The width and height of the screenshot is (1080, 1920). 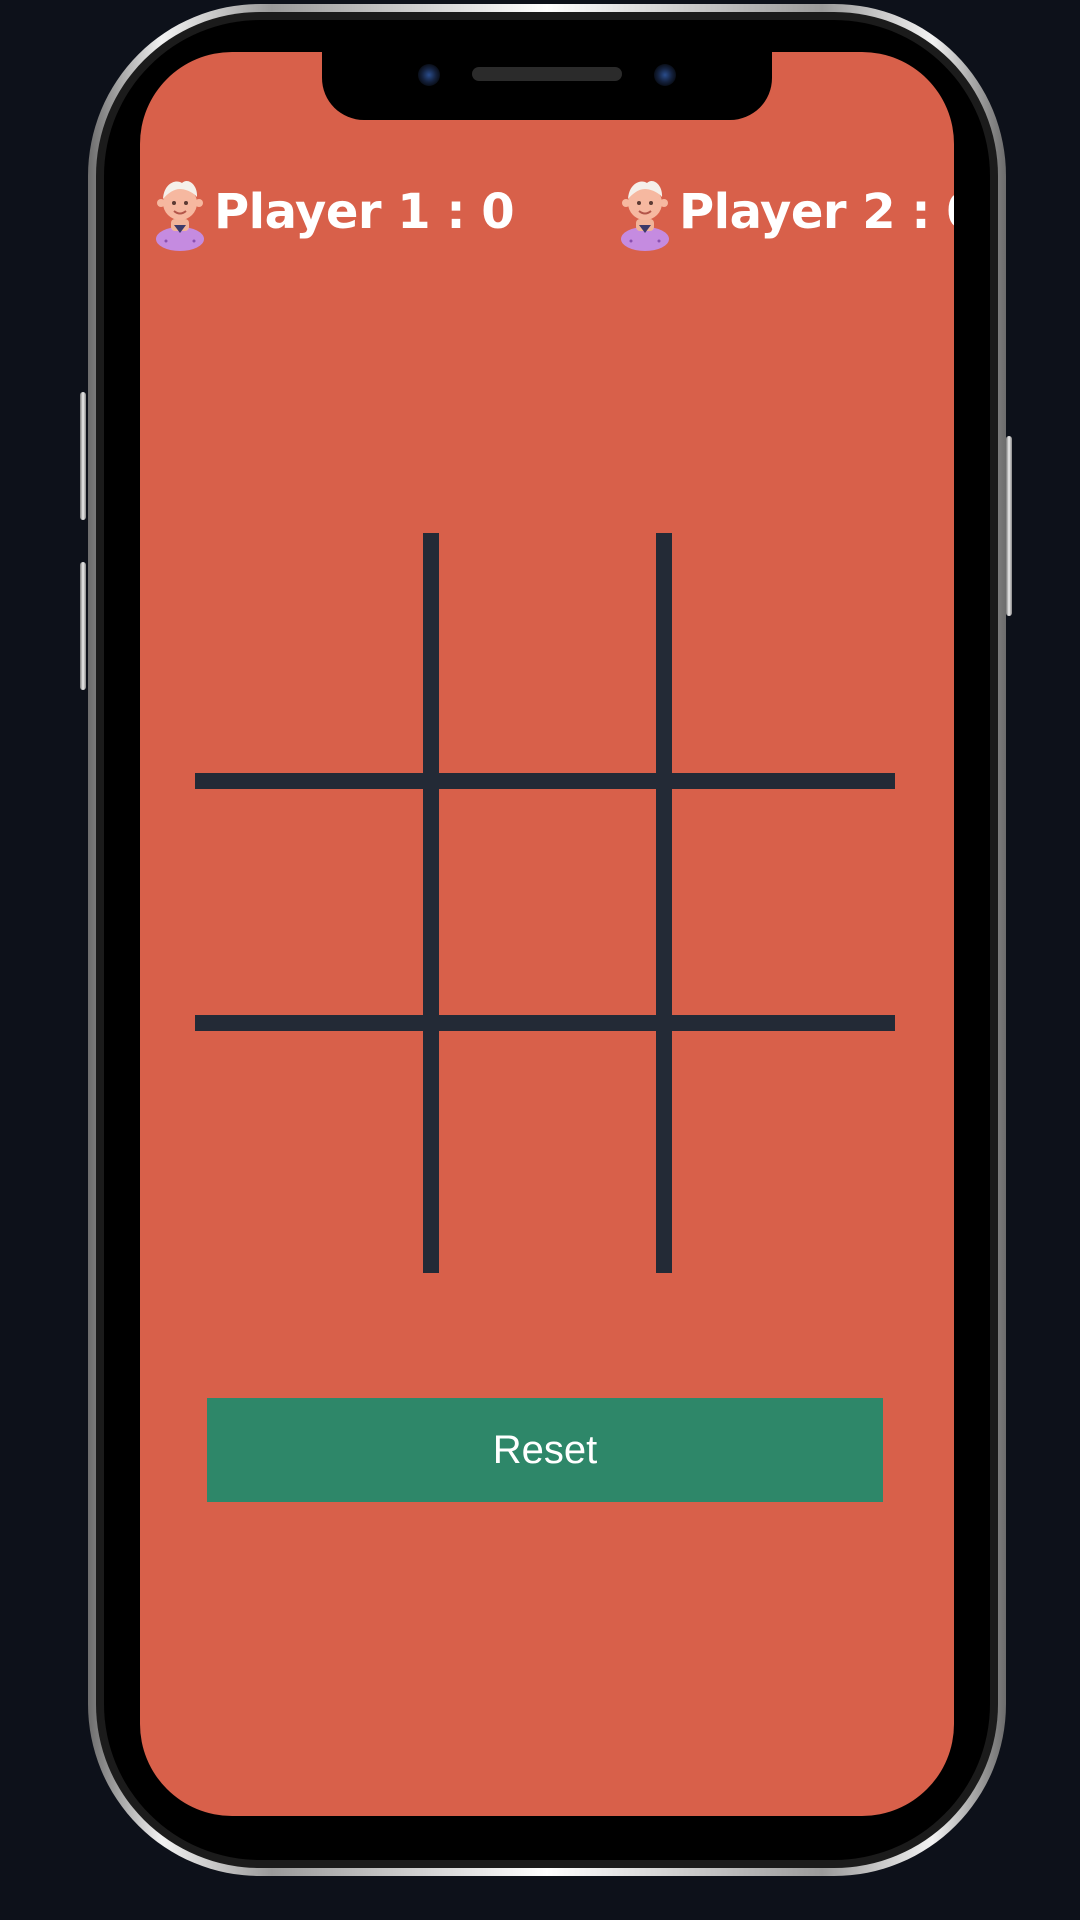 I want to click on front-camera-icon, so click(x=429, y=75).